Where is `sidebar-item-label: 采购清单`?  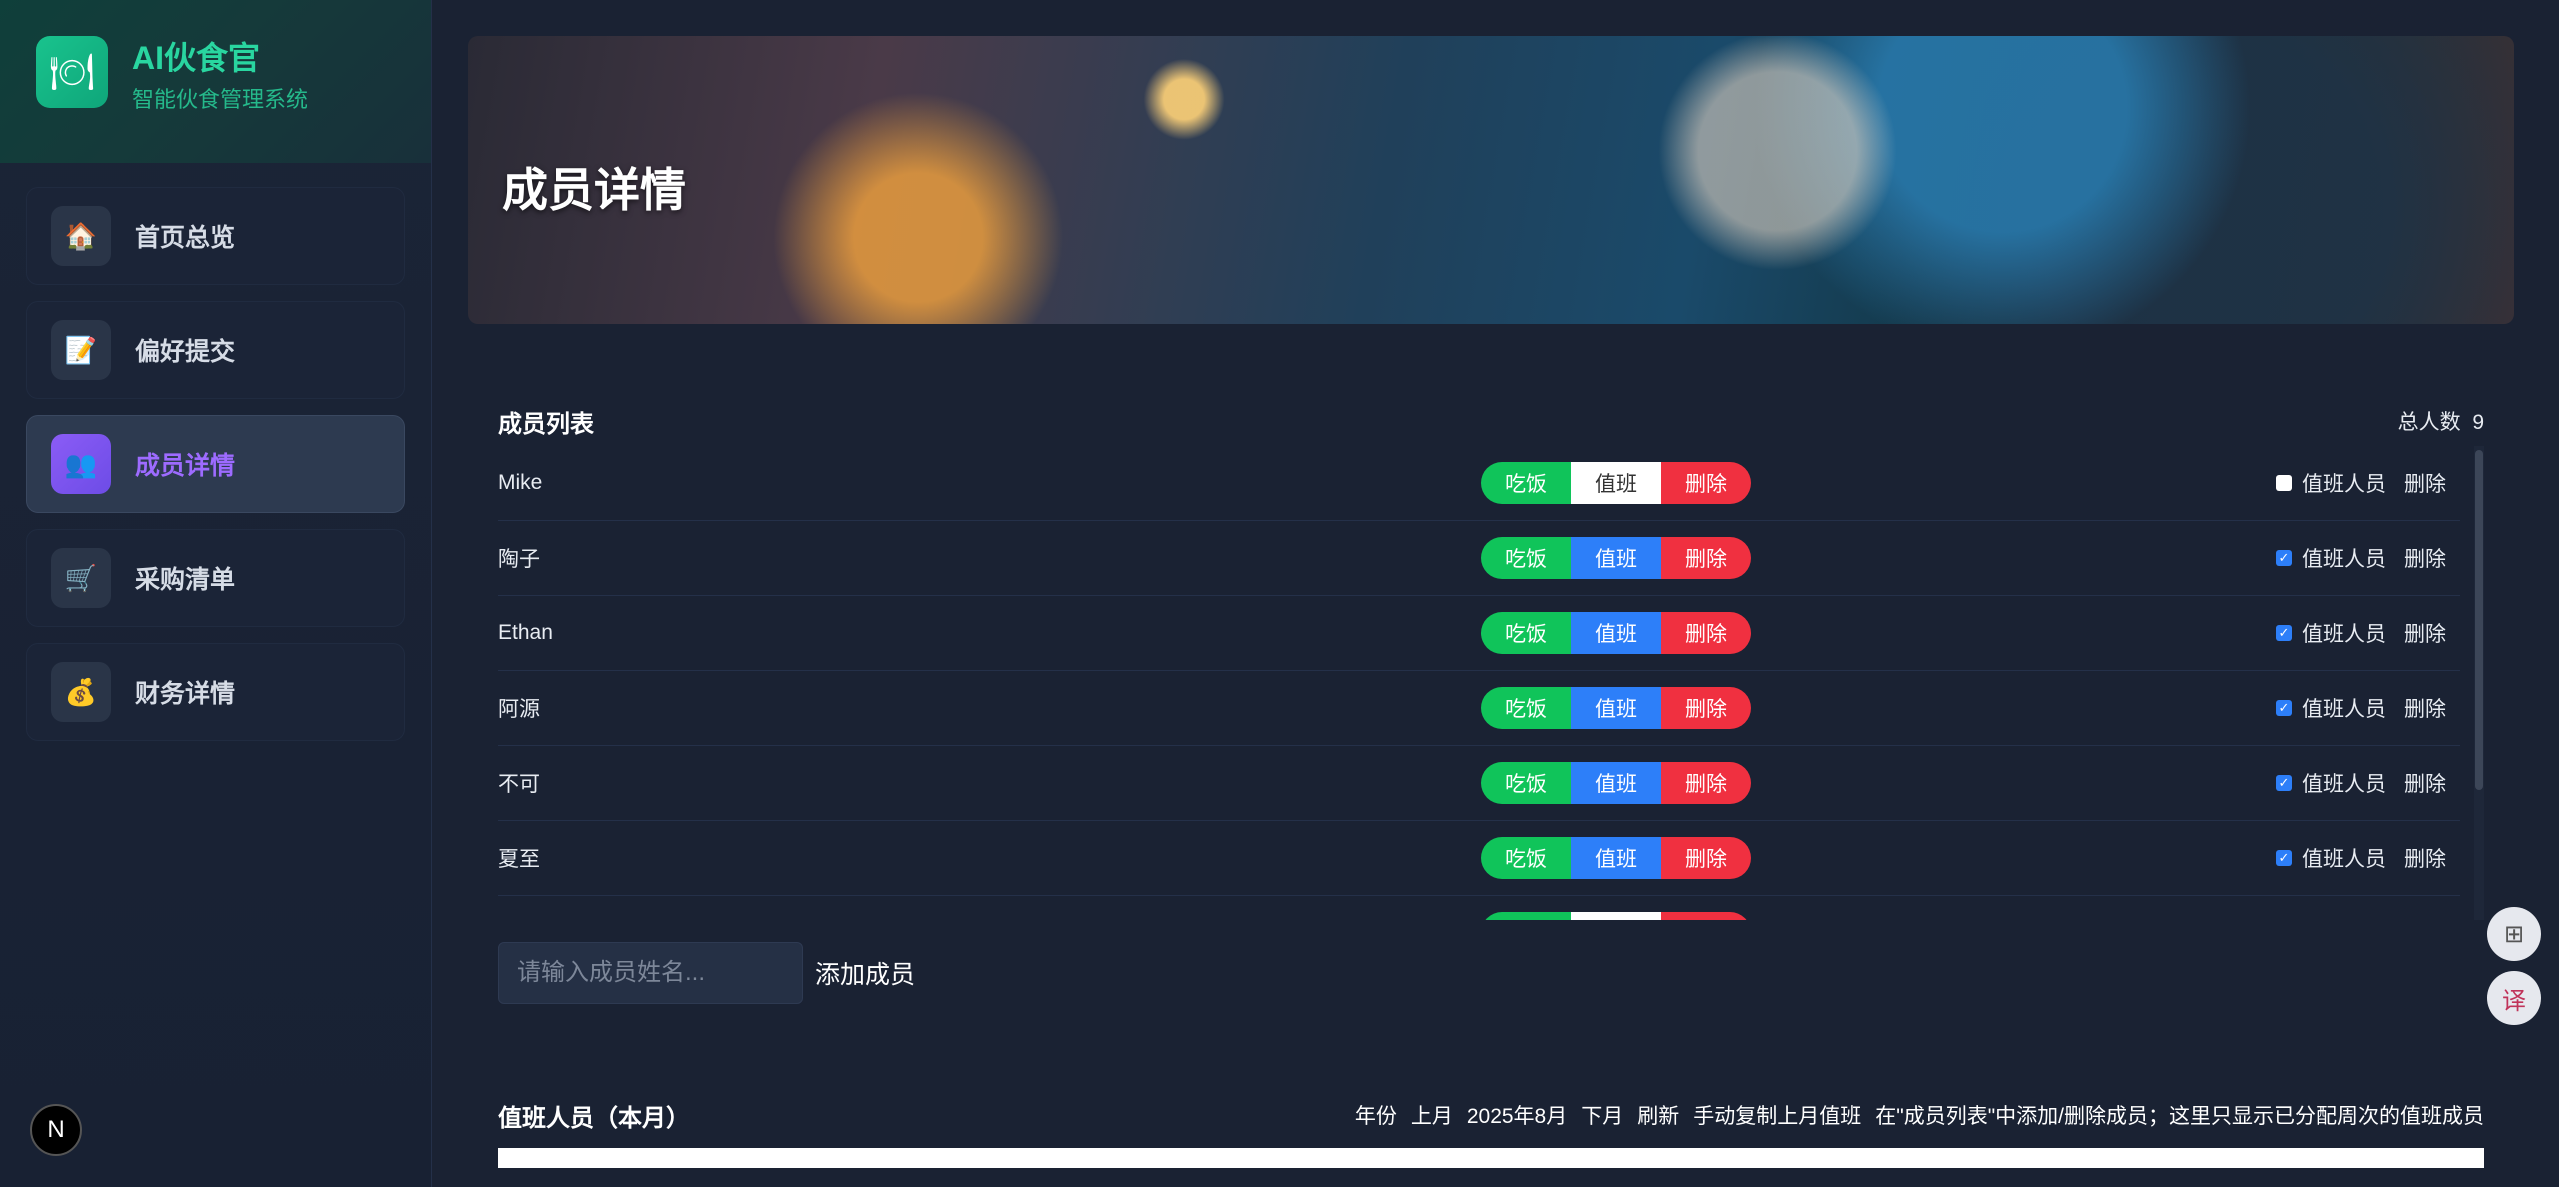
sidebar-item-label: 采购清单 is located at coordinates (185, 580).